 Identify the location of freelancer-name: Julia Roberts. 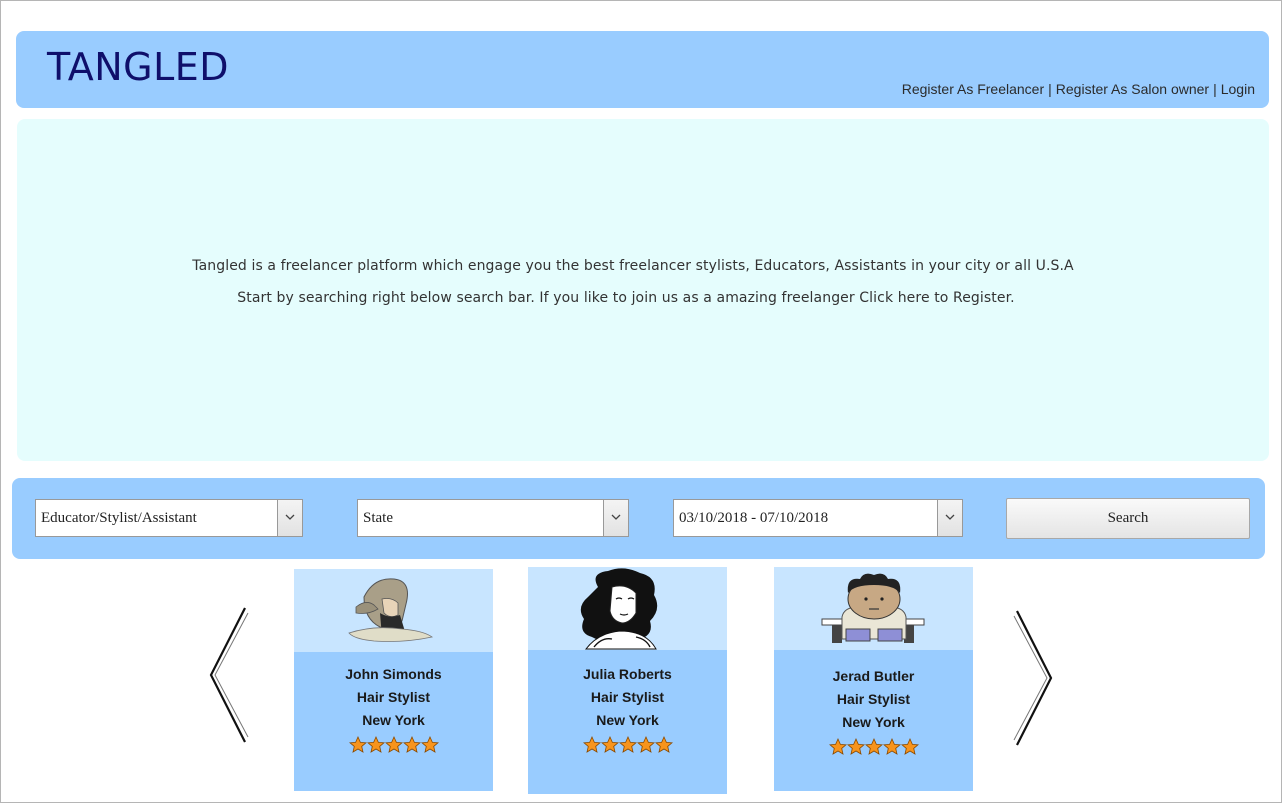
(627, 674).